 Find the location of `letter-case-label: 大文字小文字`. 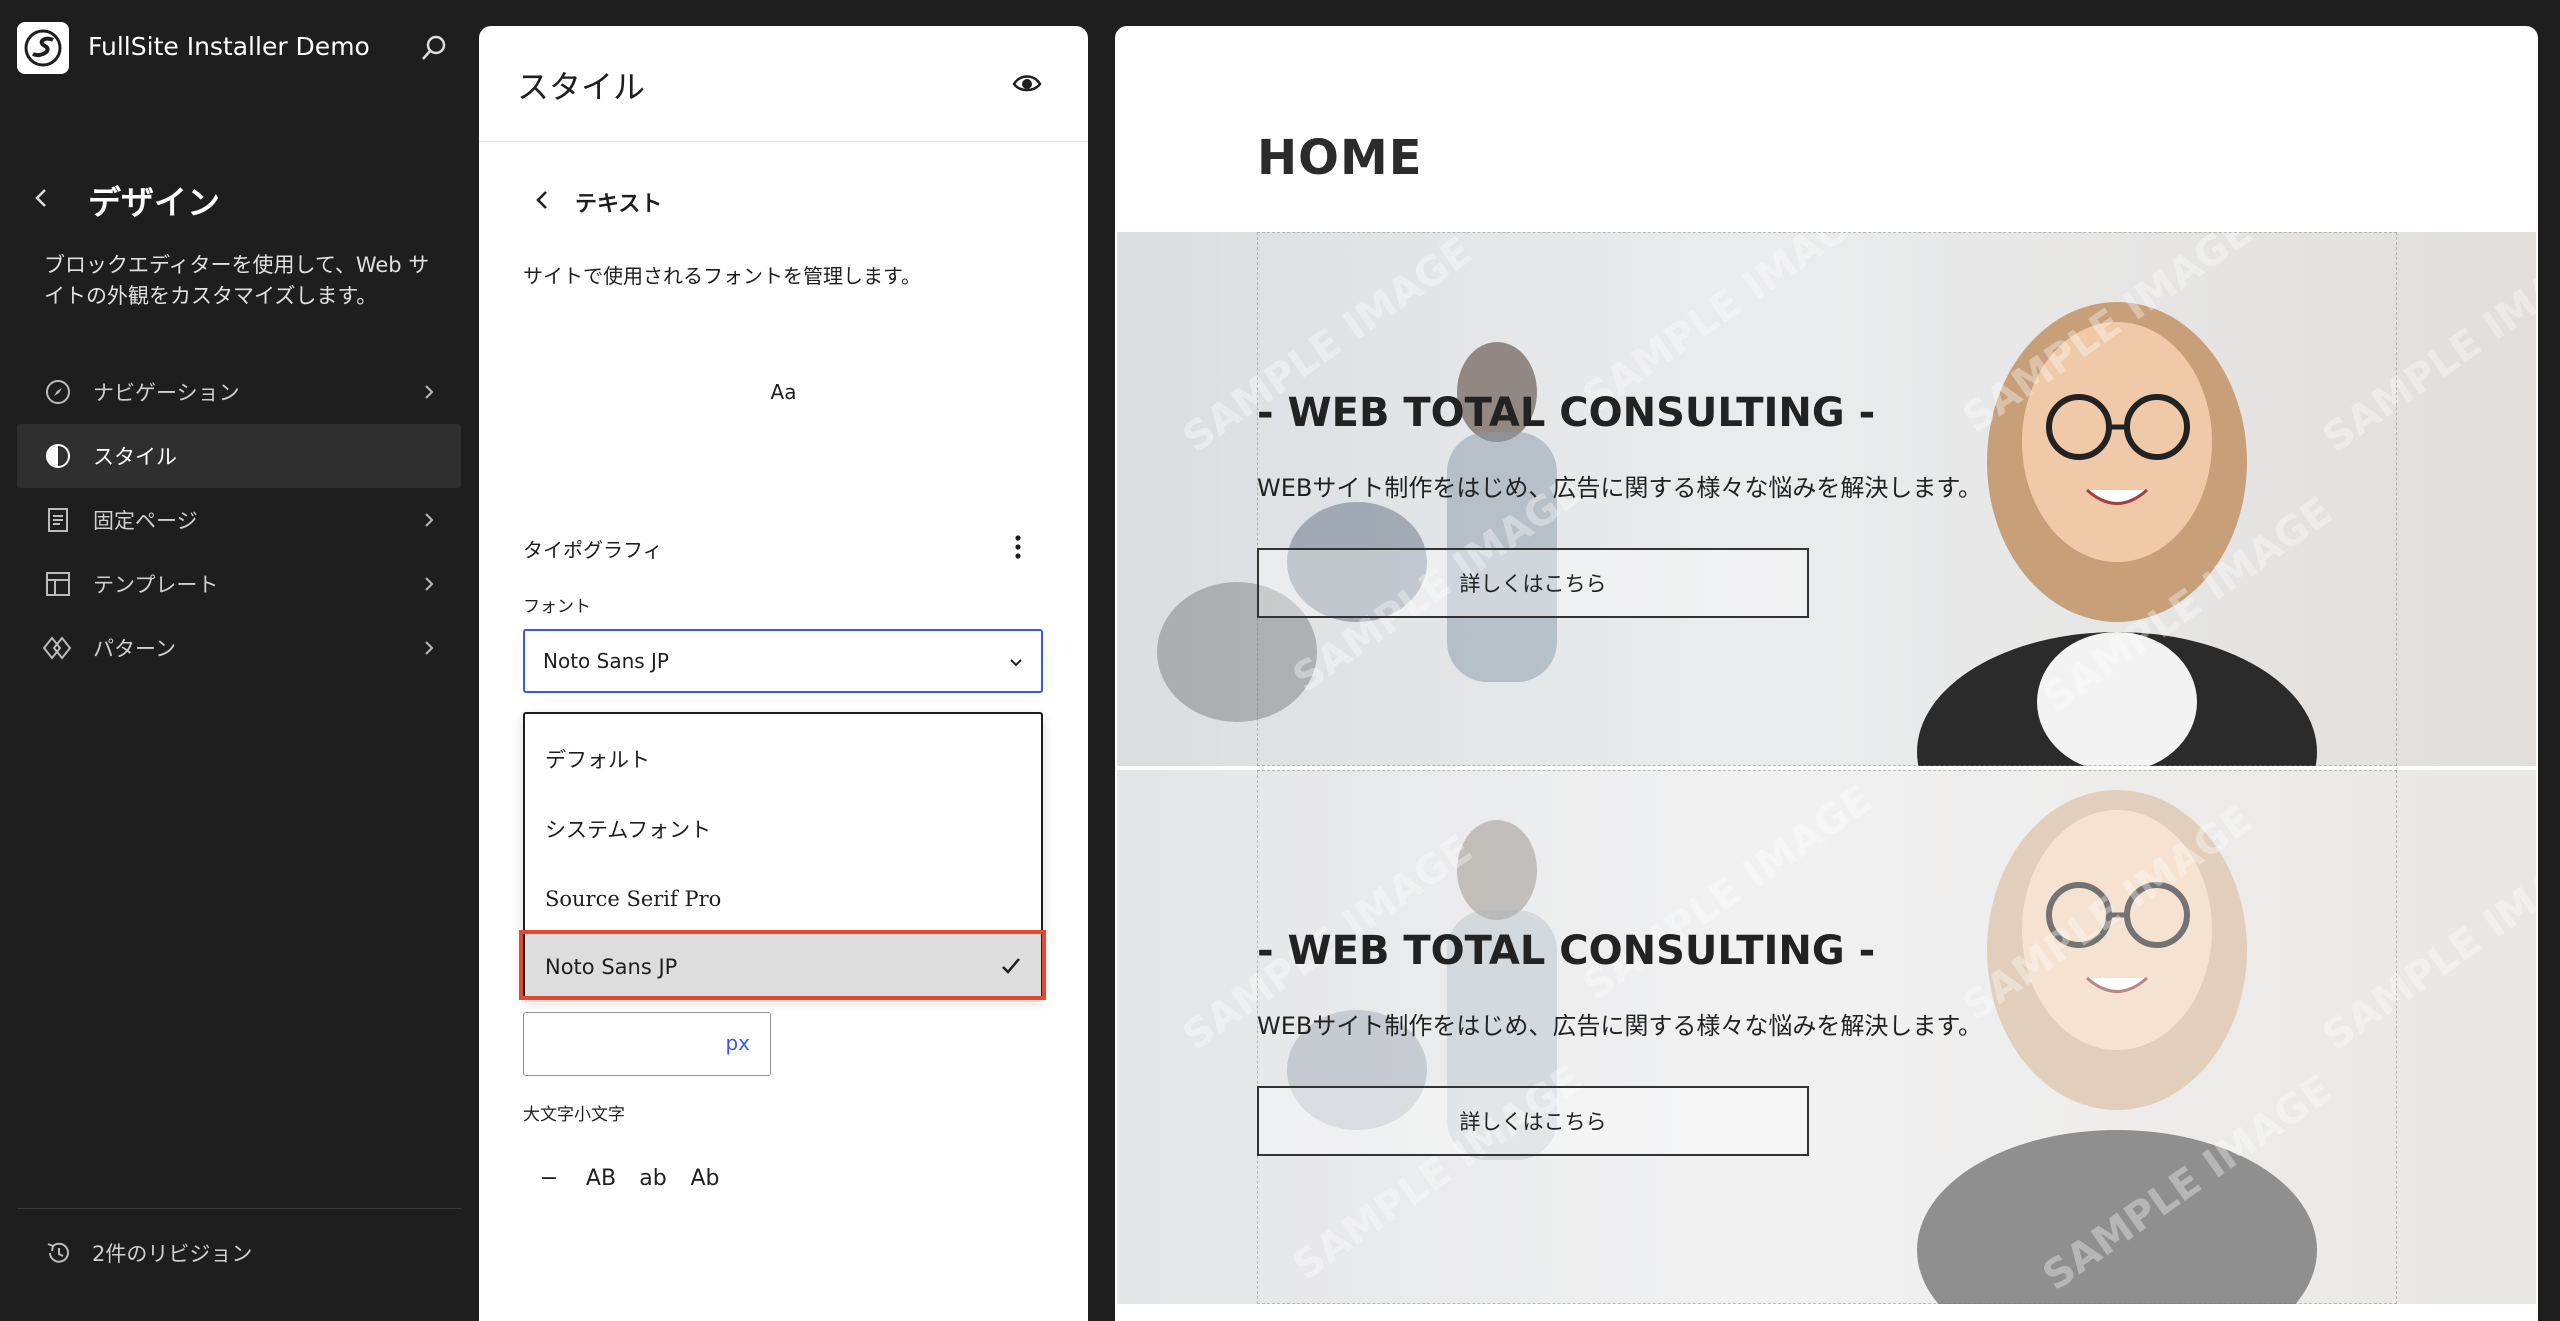

letter-case-label: 大文字小文字 is located at coordinates (574, 1115).